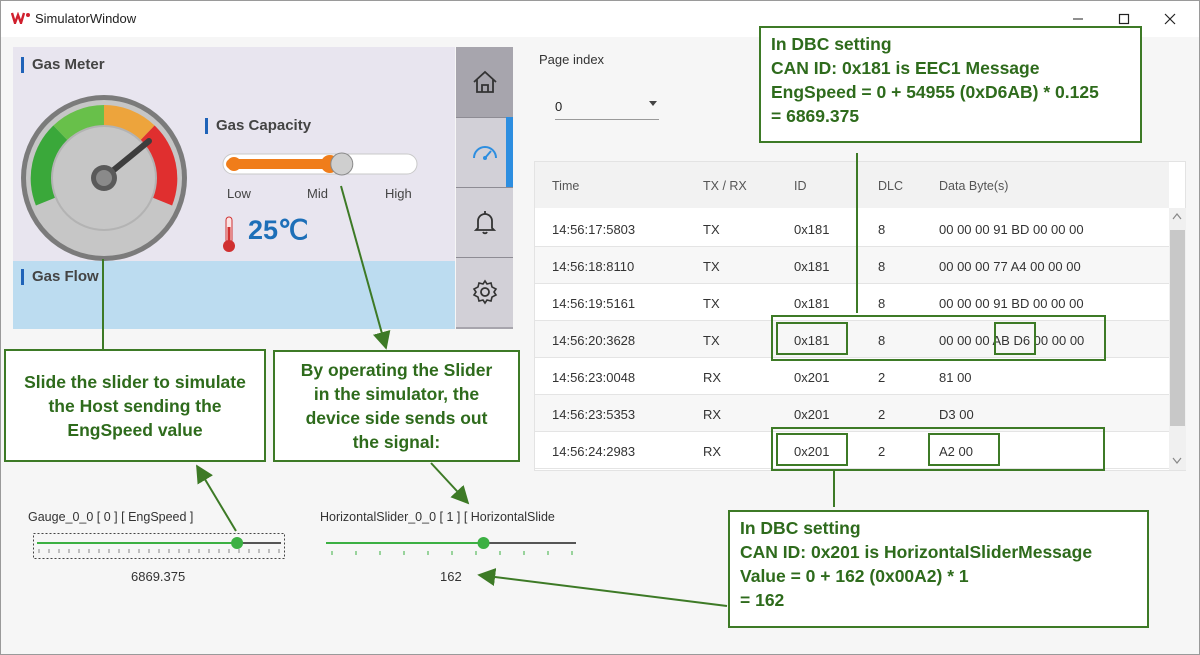  I want to click on page-index-select: 0, so click(607, 108).